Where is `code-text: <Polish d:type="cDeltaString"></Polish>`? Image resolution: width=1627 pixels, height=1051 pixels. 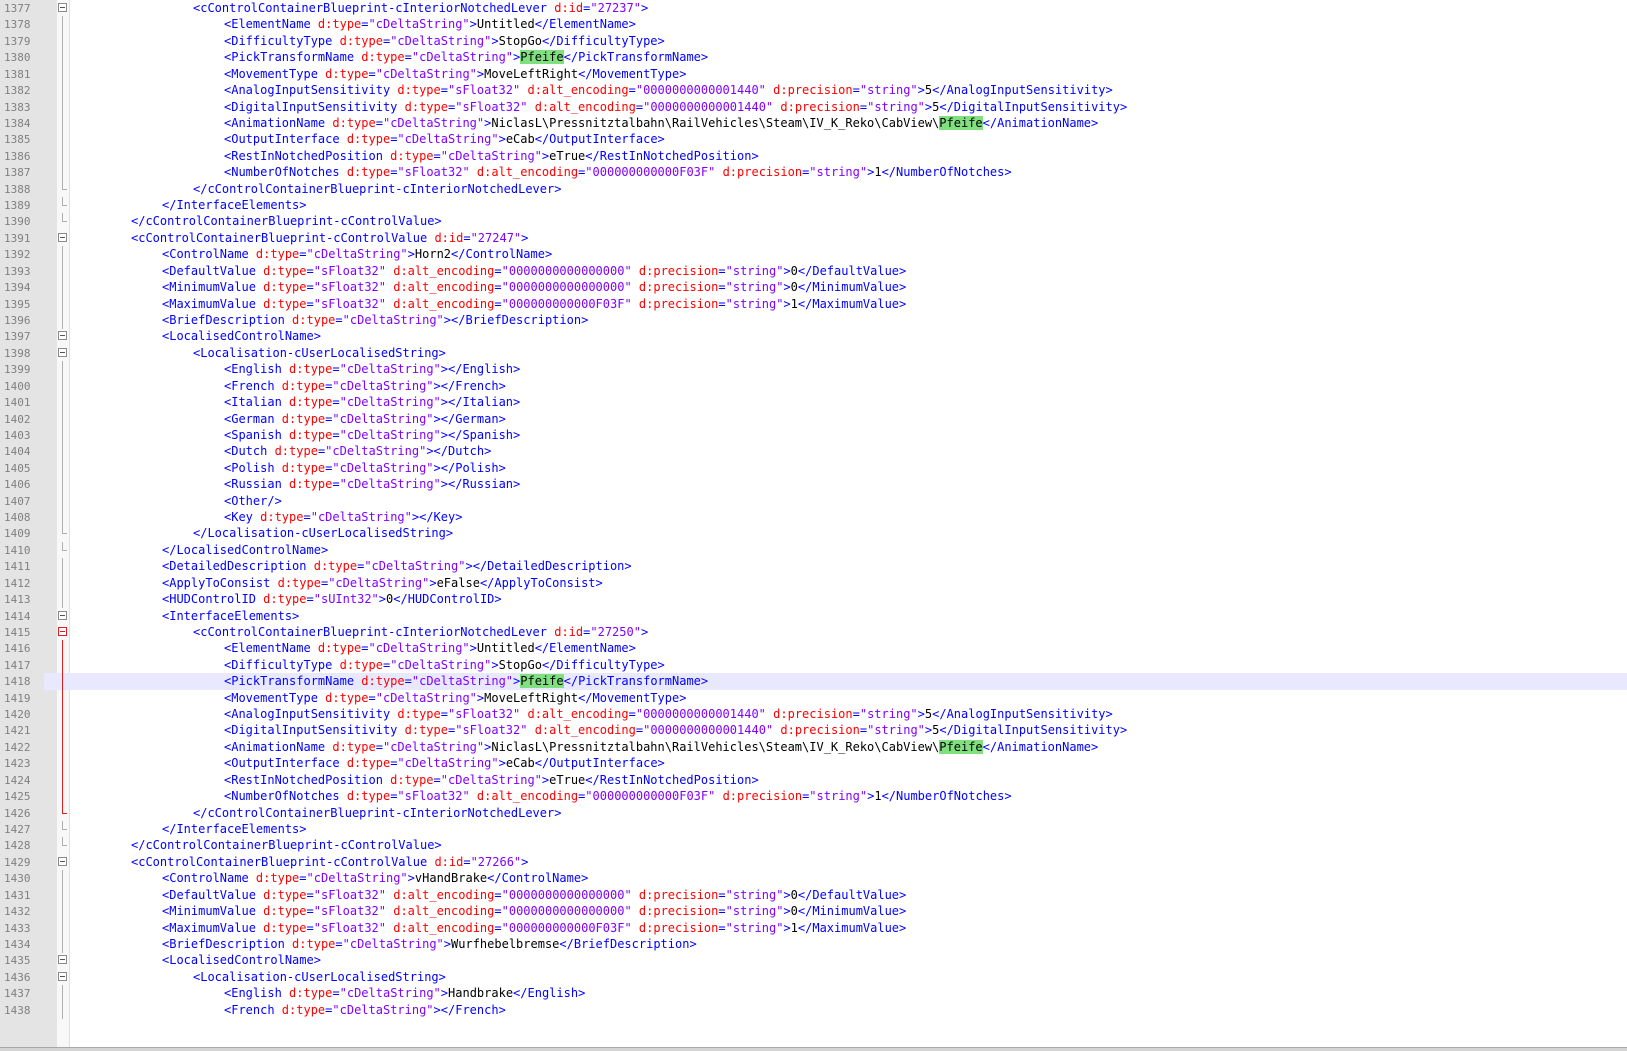
code-text: <Polish d:type="cDeltaString"></Polish> is located at coordinates (365, 468).